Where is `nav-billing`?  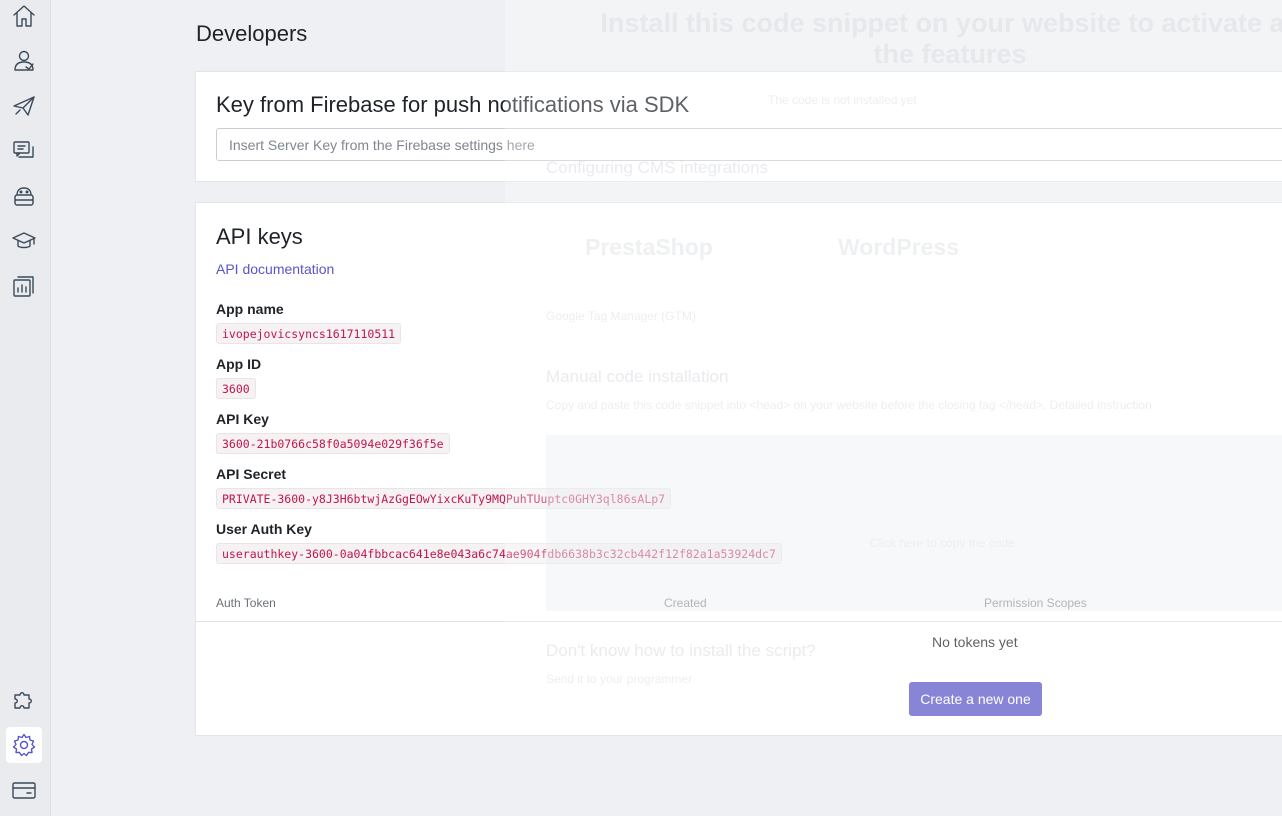 nav-billing is located at coordinates (24, 790).